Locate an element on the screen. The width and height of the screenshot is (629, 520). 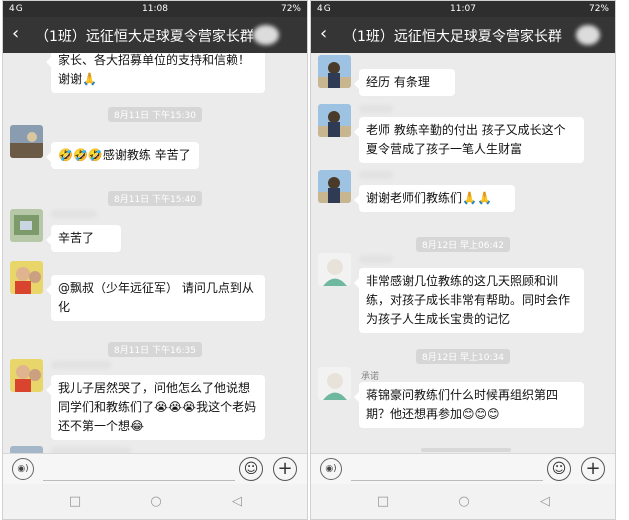
status-bar: 4G 11:08 72% is located at coordinates (155, 9).